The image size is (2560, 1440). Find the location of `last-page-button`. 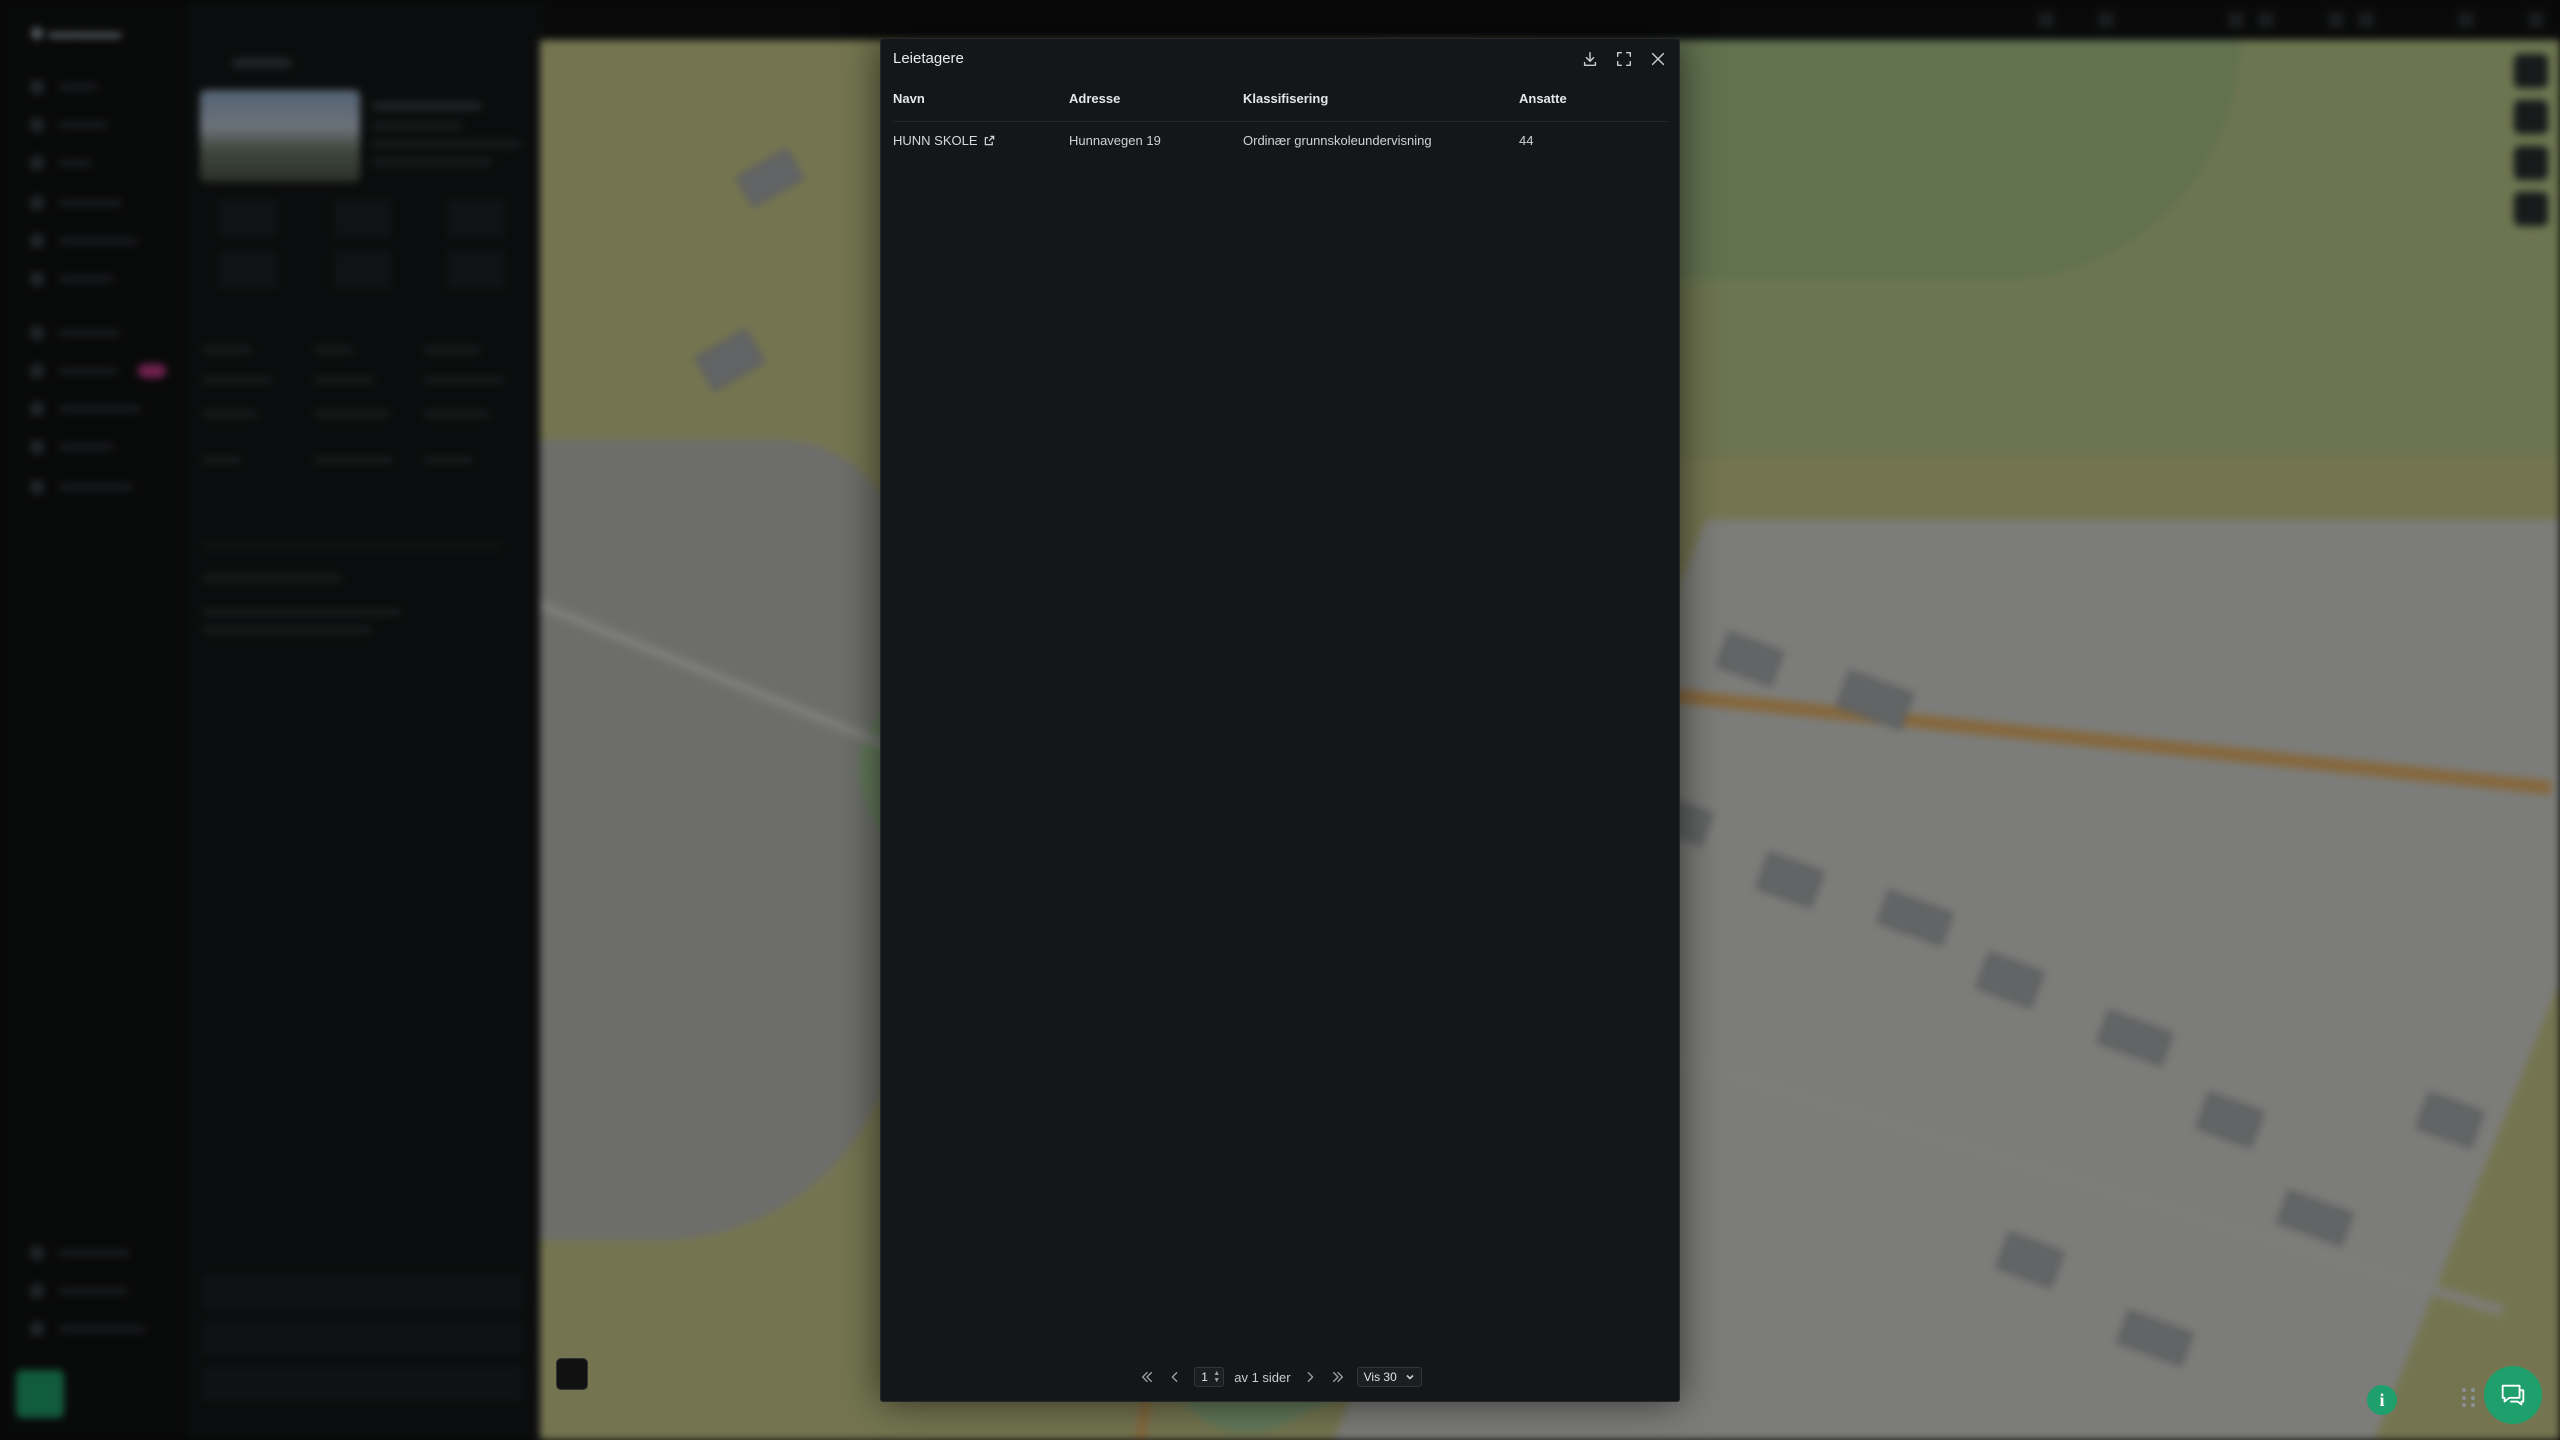

last-page-button is located at coordinates (1338, 1377).